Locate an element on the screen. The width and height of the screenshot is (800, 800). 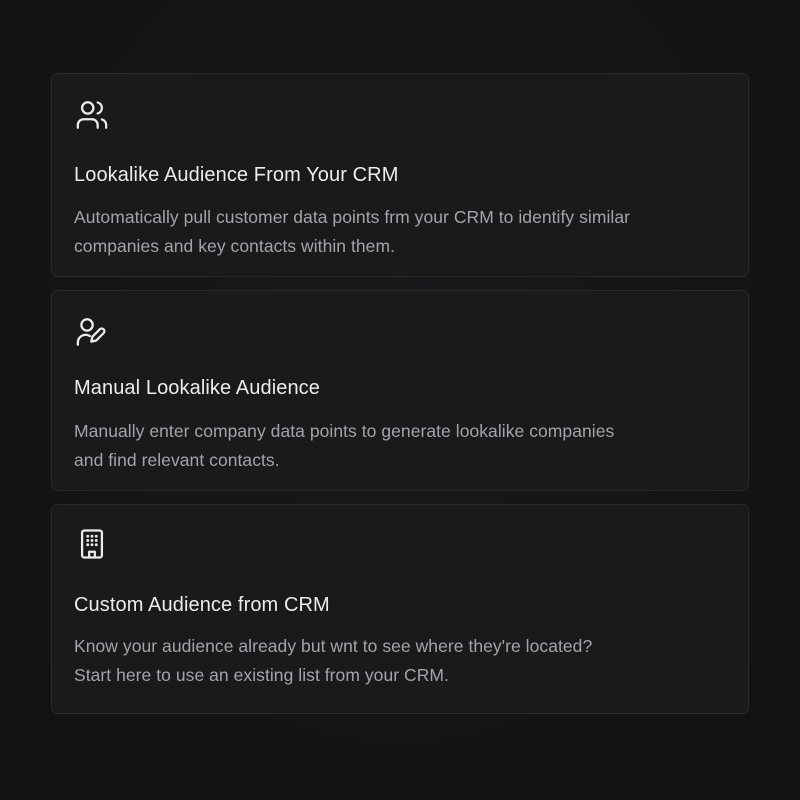
description-line: companies and key contacts within them. is located at coordinates (234, 246).